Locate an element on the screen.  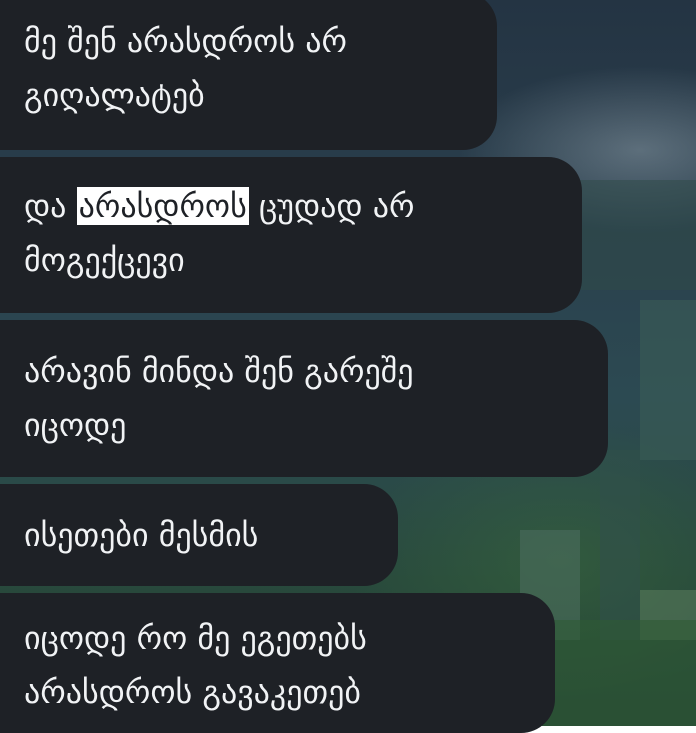
message-text: და არასდროს ცუდად არ is located at coordinates (288, 206).